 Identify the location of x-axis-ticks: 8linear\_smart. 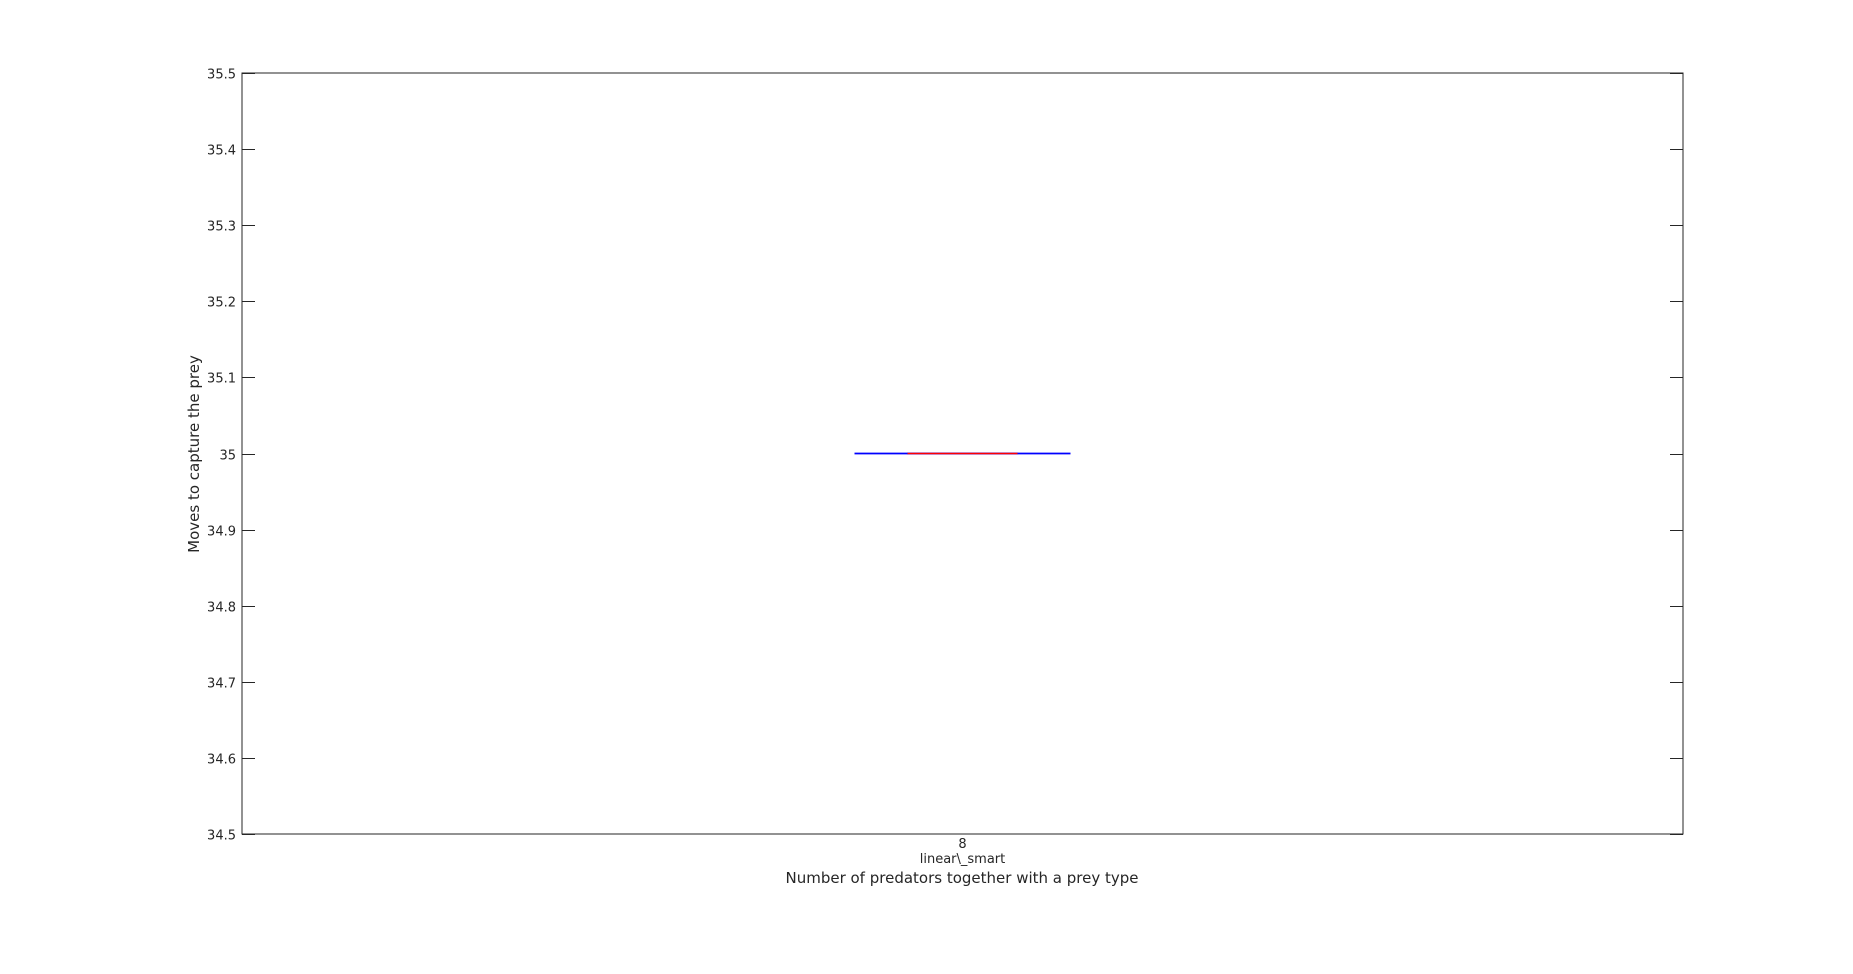
(963, 852).